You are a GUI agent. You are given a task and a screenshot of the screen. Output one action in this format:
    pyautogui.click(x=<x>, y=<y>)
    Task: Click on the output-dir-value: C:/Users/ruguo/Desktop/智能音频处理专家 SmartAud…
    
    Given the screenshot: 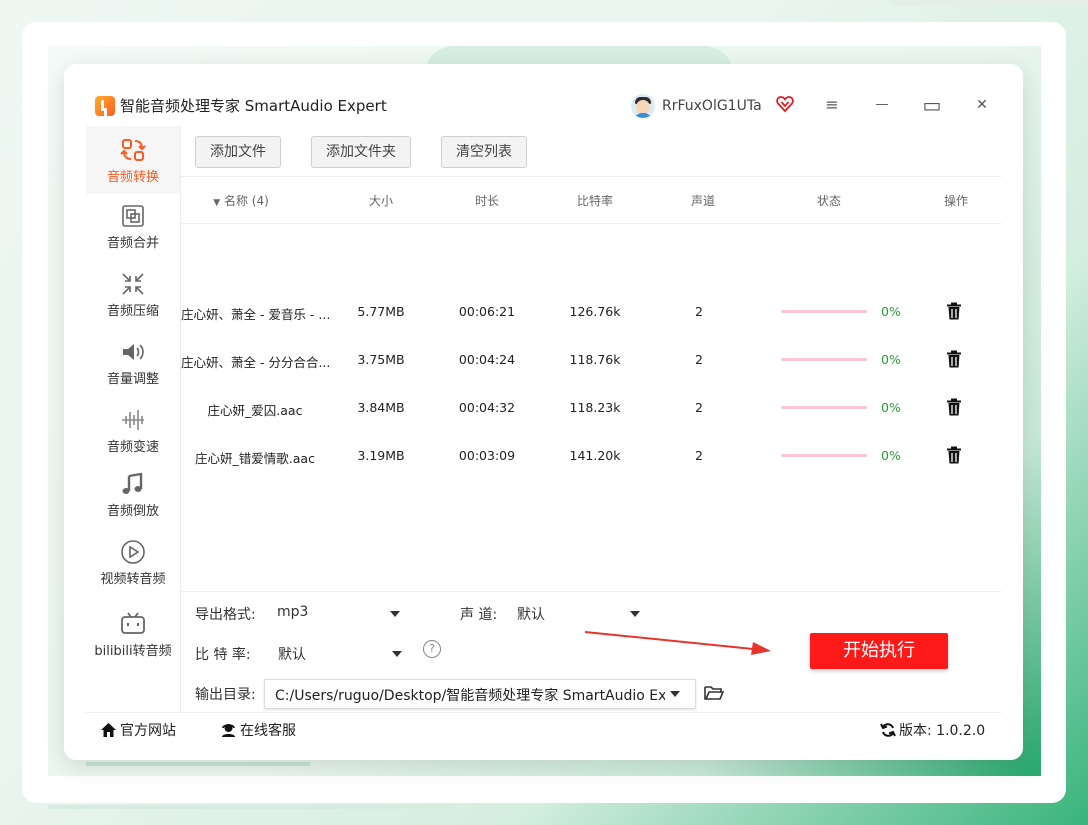 What is the action you would take?
    pyautogui.click(x=470, y=696)
    